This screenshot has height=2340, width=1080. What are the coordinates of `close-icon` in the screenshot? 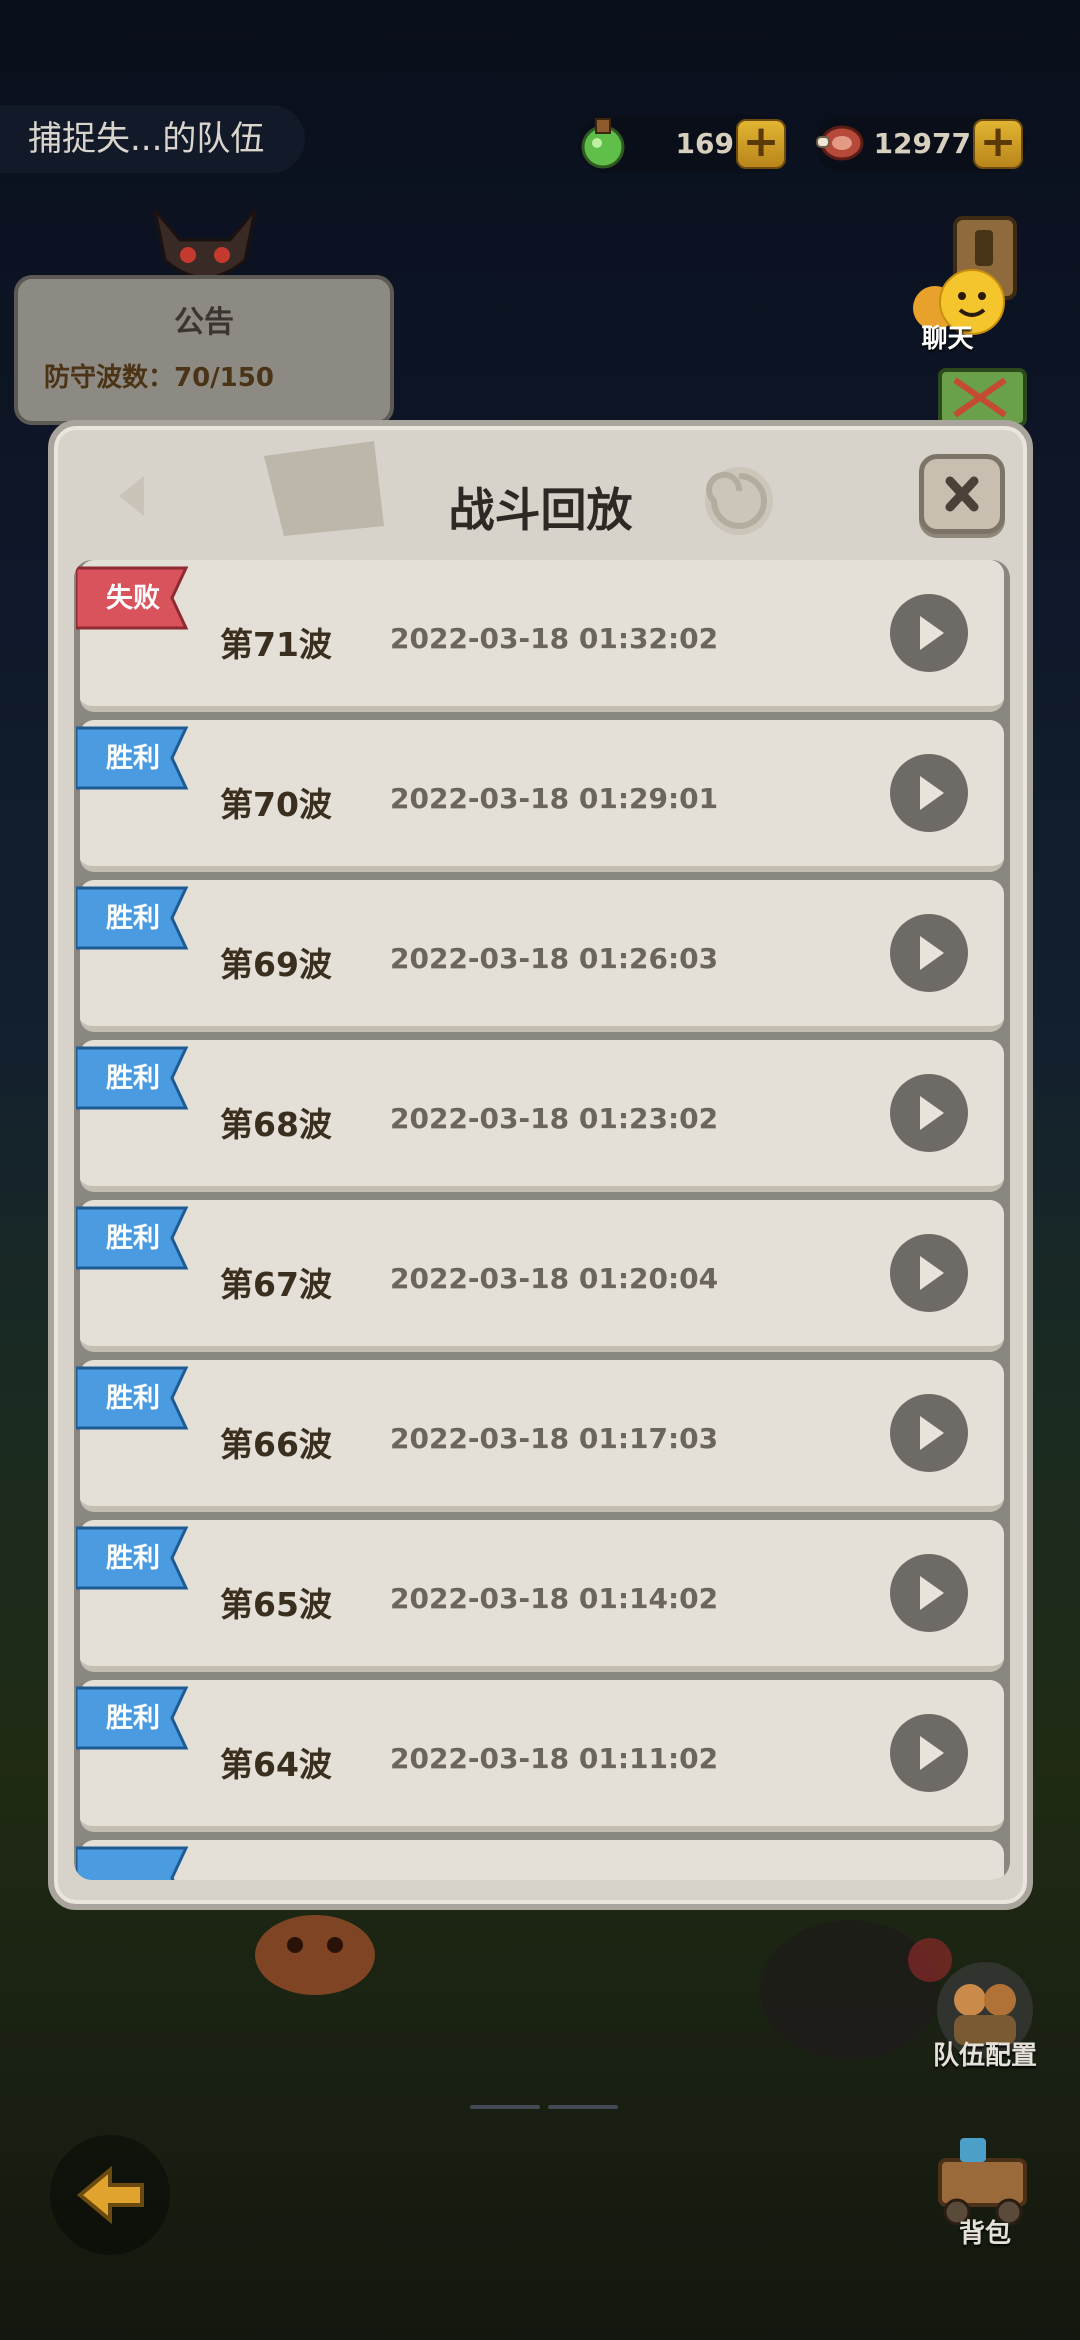 It's located at (962, 494).